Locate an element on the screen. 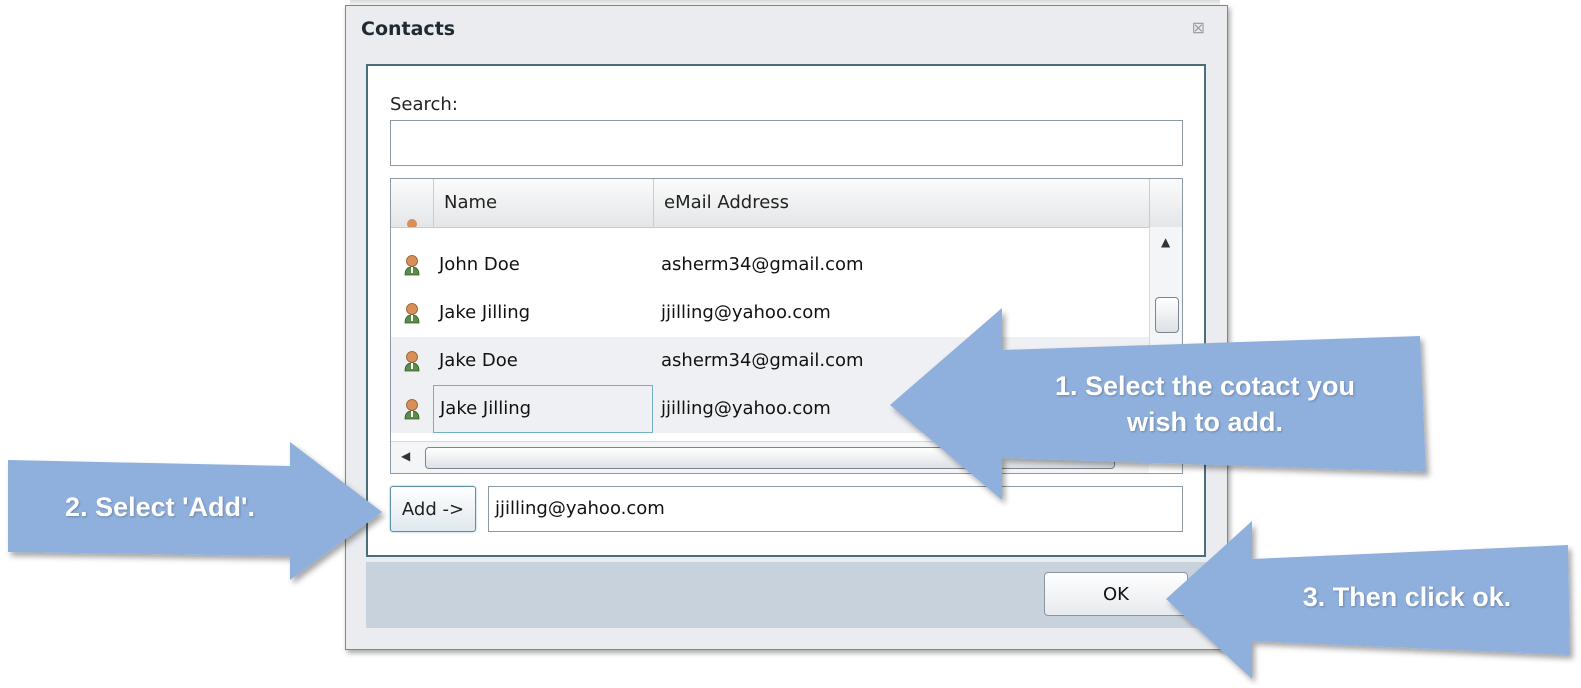 The height and width of the screenshot is (688, 1581). header-filler is located at coordinates (1165, 203).